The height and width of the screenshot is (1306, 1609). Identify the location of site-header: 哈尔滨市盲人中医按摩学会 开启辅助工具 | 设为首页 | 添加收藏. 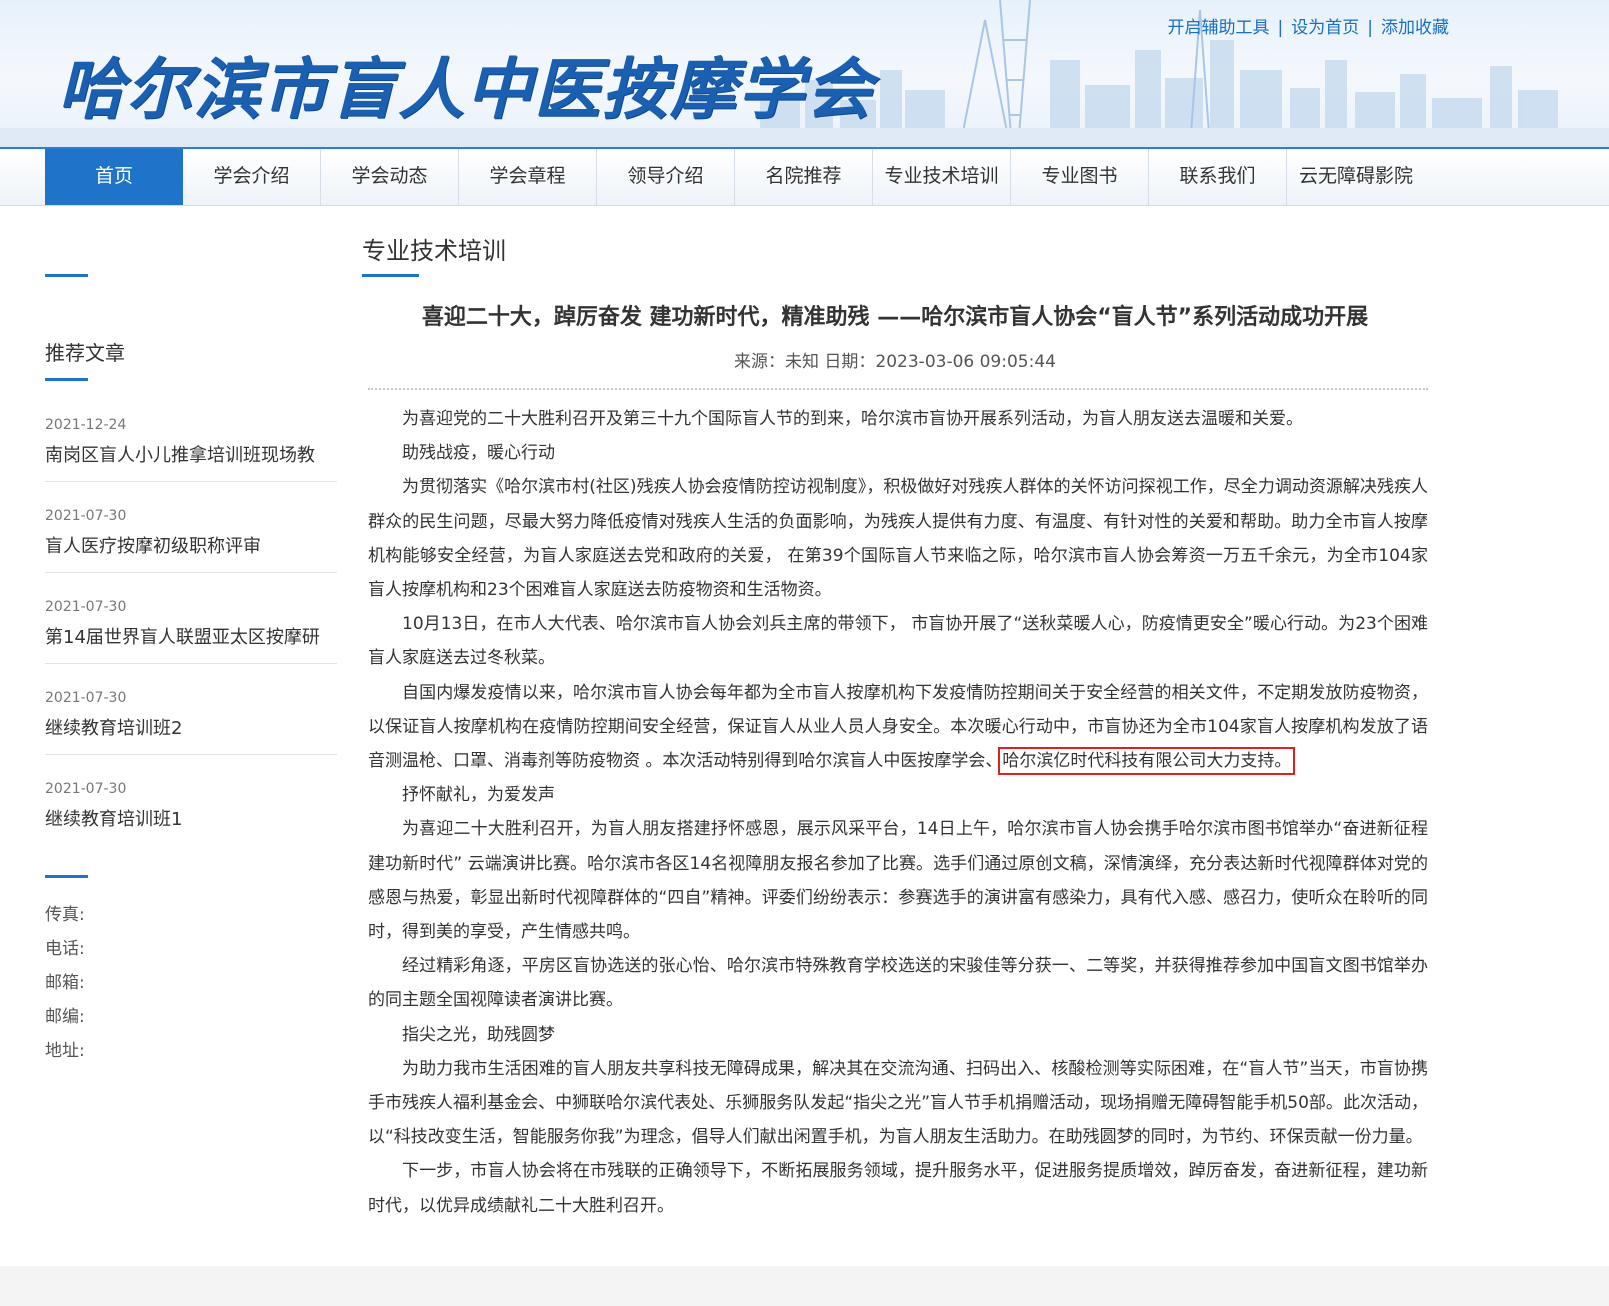
(804, 73).